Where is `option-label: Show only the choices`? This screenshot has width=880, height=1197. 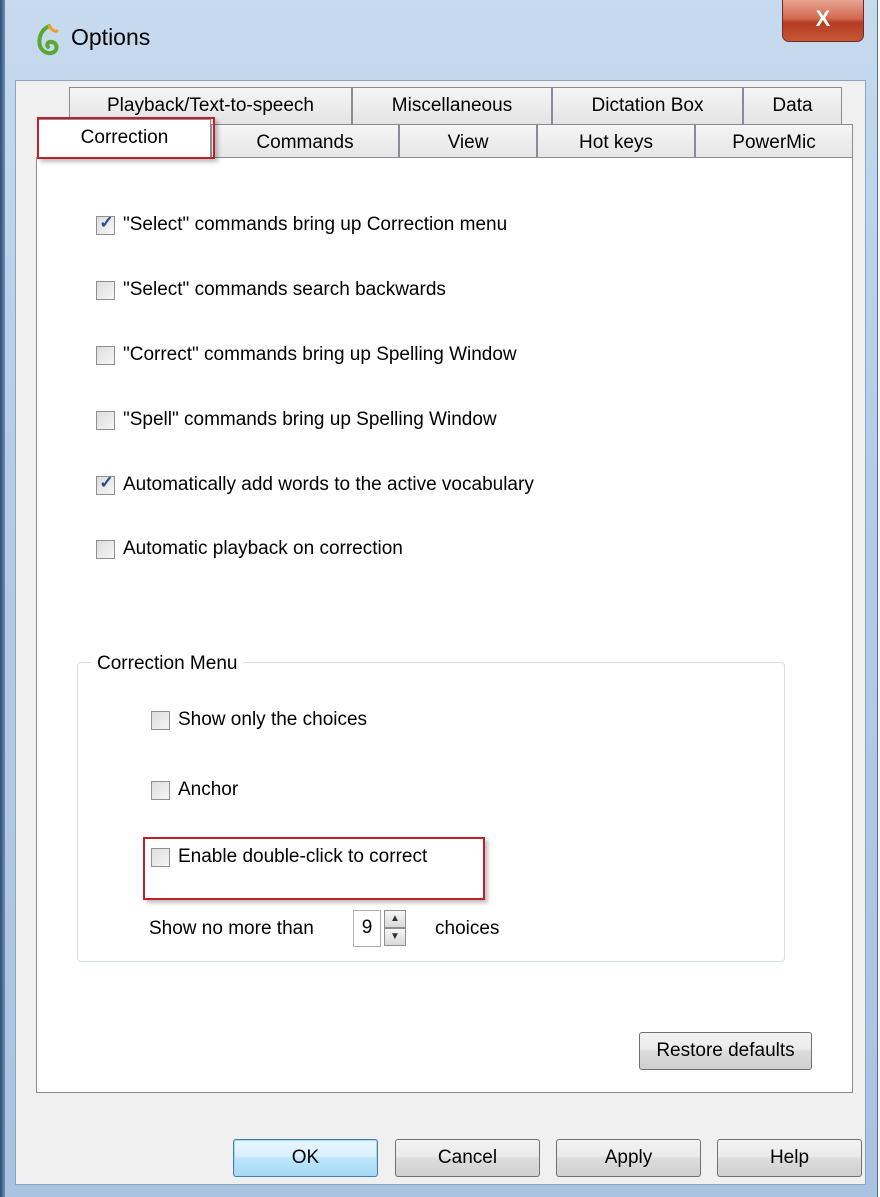
option-label: Show only the choices is located at coordinates (273, 719).